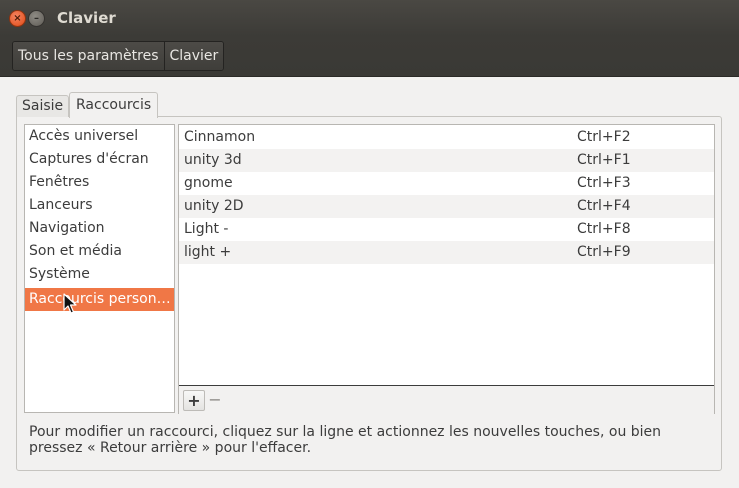  Describe the element at coordinates (43, 106) in the screenshot. I see `tab-saisie: Saisie` at that location.